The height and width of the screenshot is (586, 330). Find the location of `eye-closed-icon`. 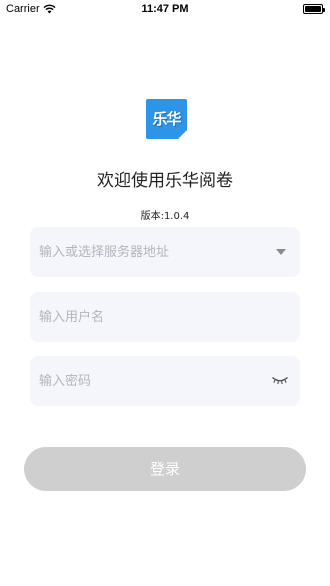

eye-closed-icon is located at coordinates (280, 380).